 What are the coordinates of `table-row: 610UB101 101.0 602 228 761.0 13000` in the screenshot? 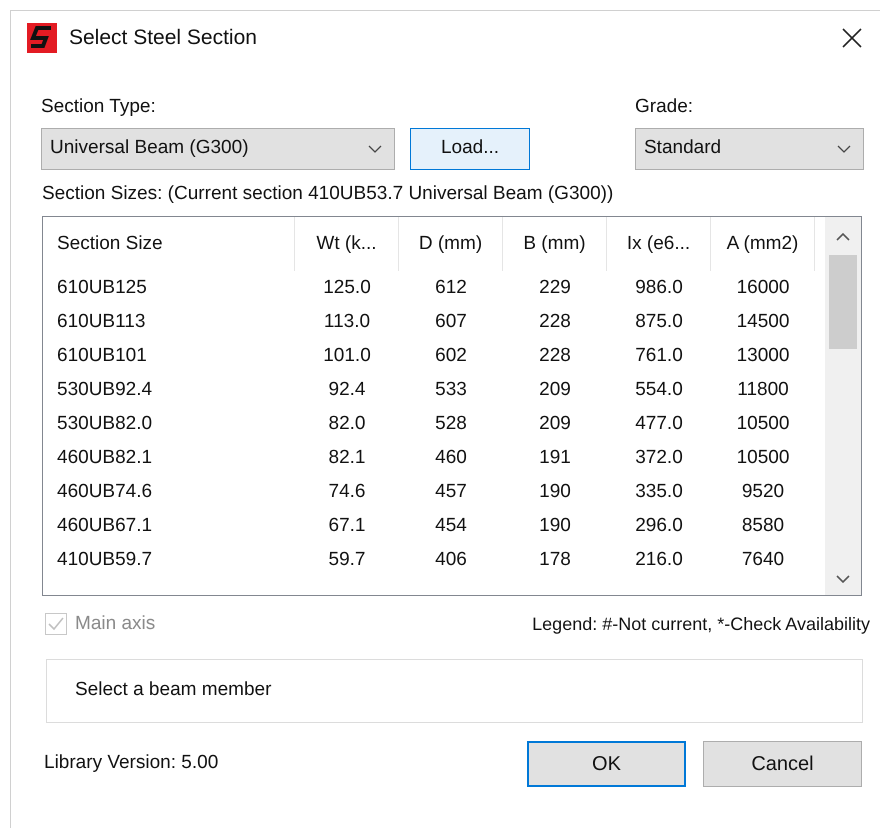 It's located at (434, 356).